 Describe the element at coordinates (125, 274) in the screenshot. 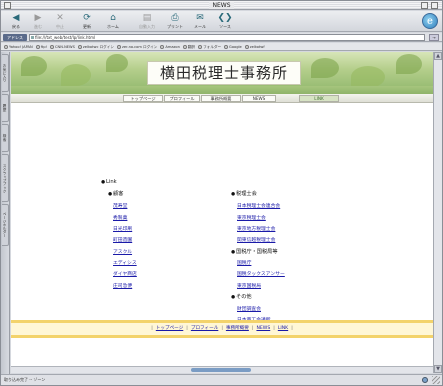

I see `customer-link: ダイヤ商店` at that location.